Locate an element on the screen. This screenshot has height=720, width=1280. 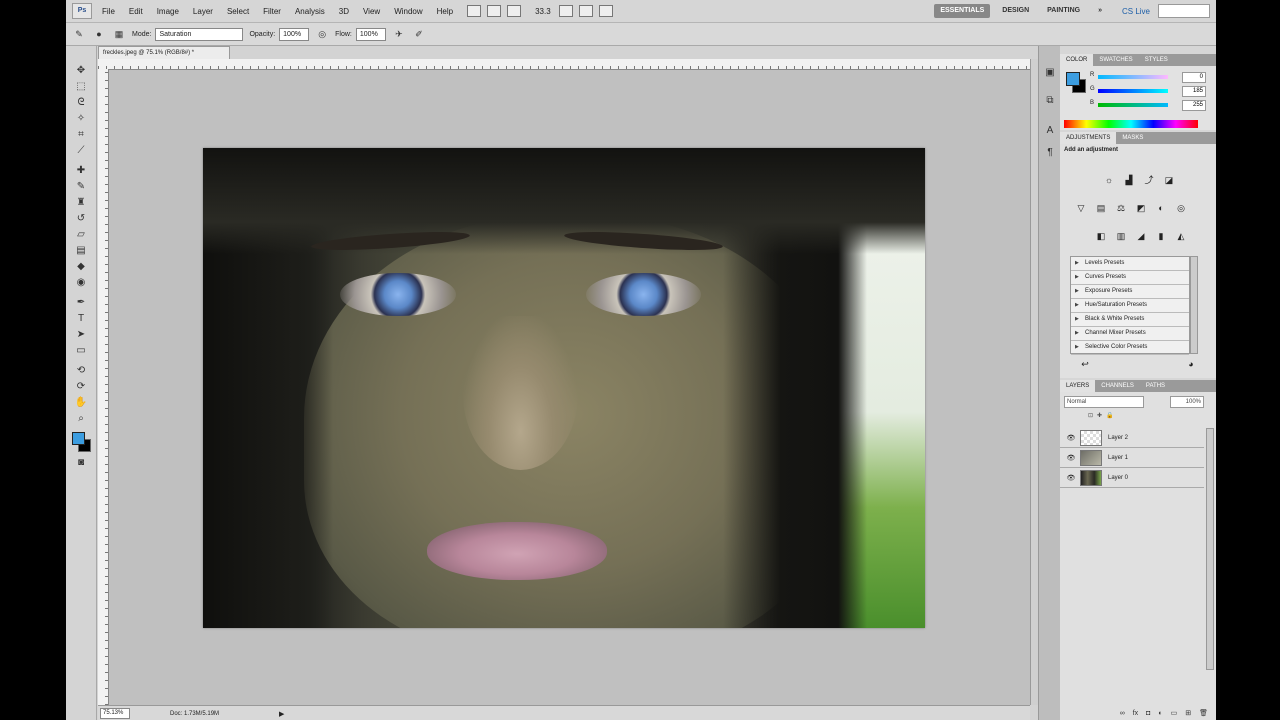
hand-tool-icon is located at coordinates (565, 11).